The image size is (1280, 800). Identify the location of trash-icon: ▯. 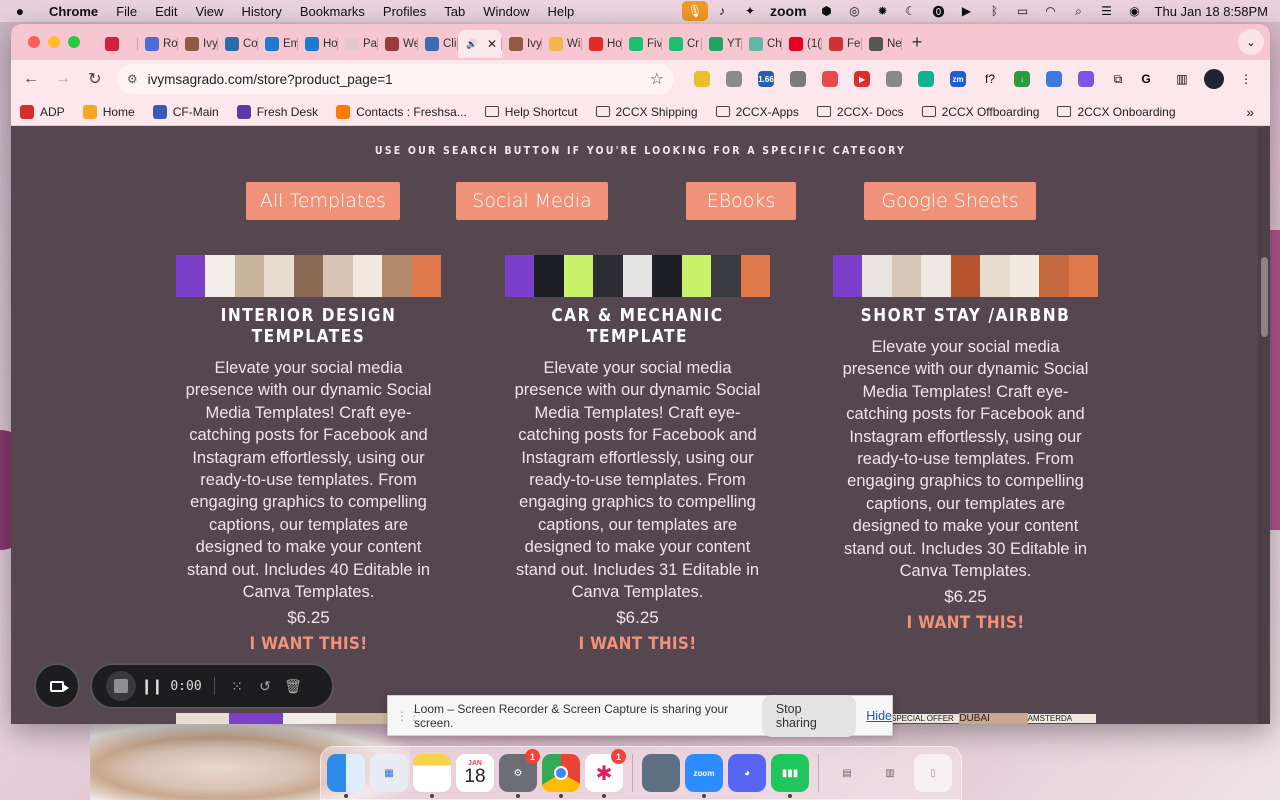
(933, 773).